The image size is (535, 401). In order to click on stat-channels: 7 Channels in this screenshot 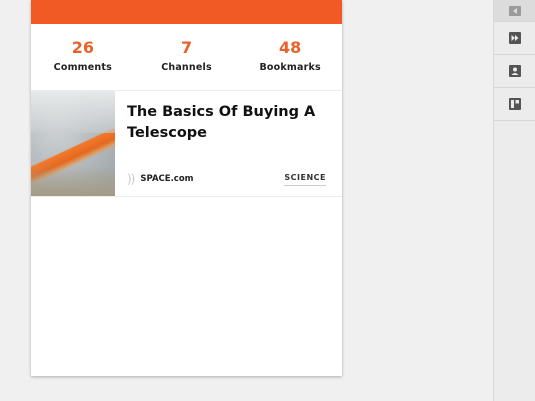, I will do `click(187, 57)`.